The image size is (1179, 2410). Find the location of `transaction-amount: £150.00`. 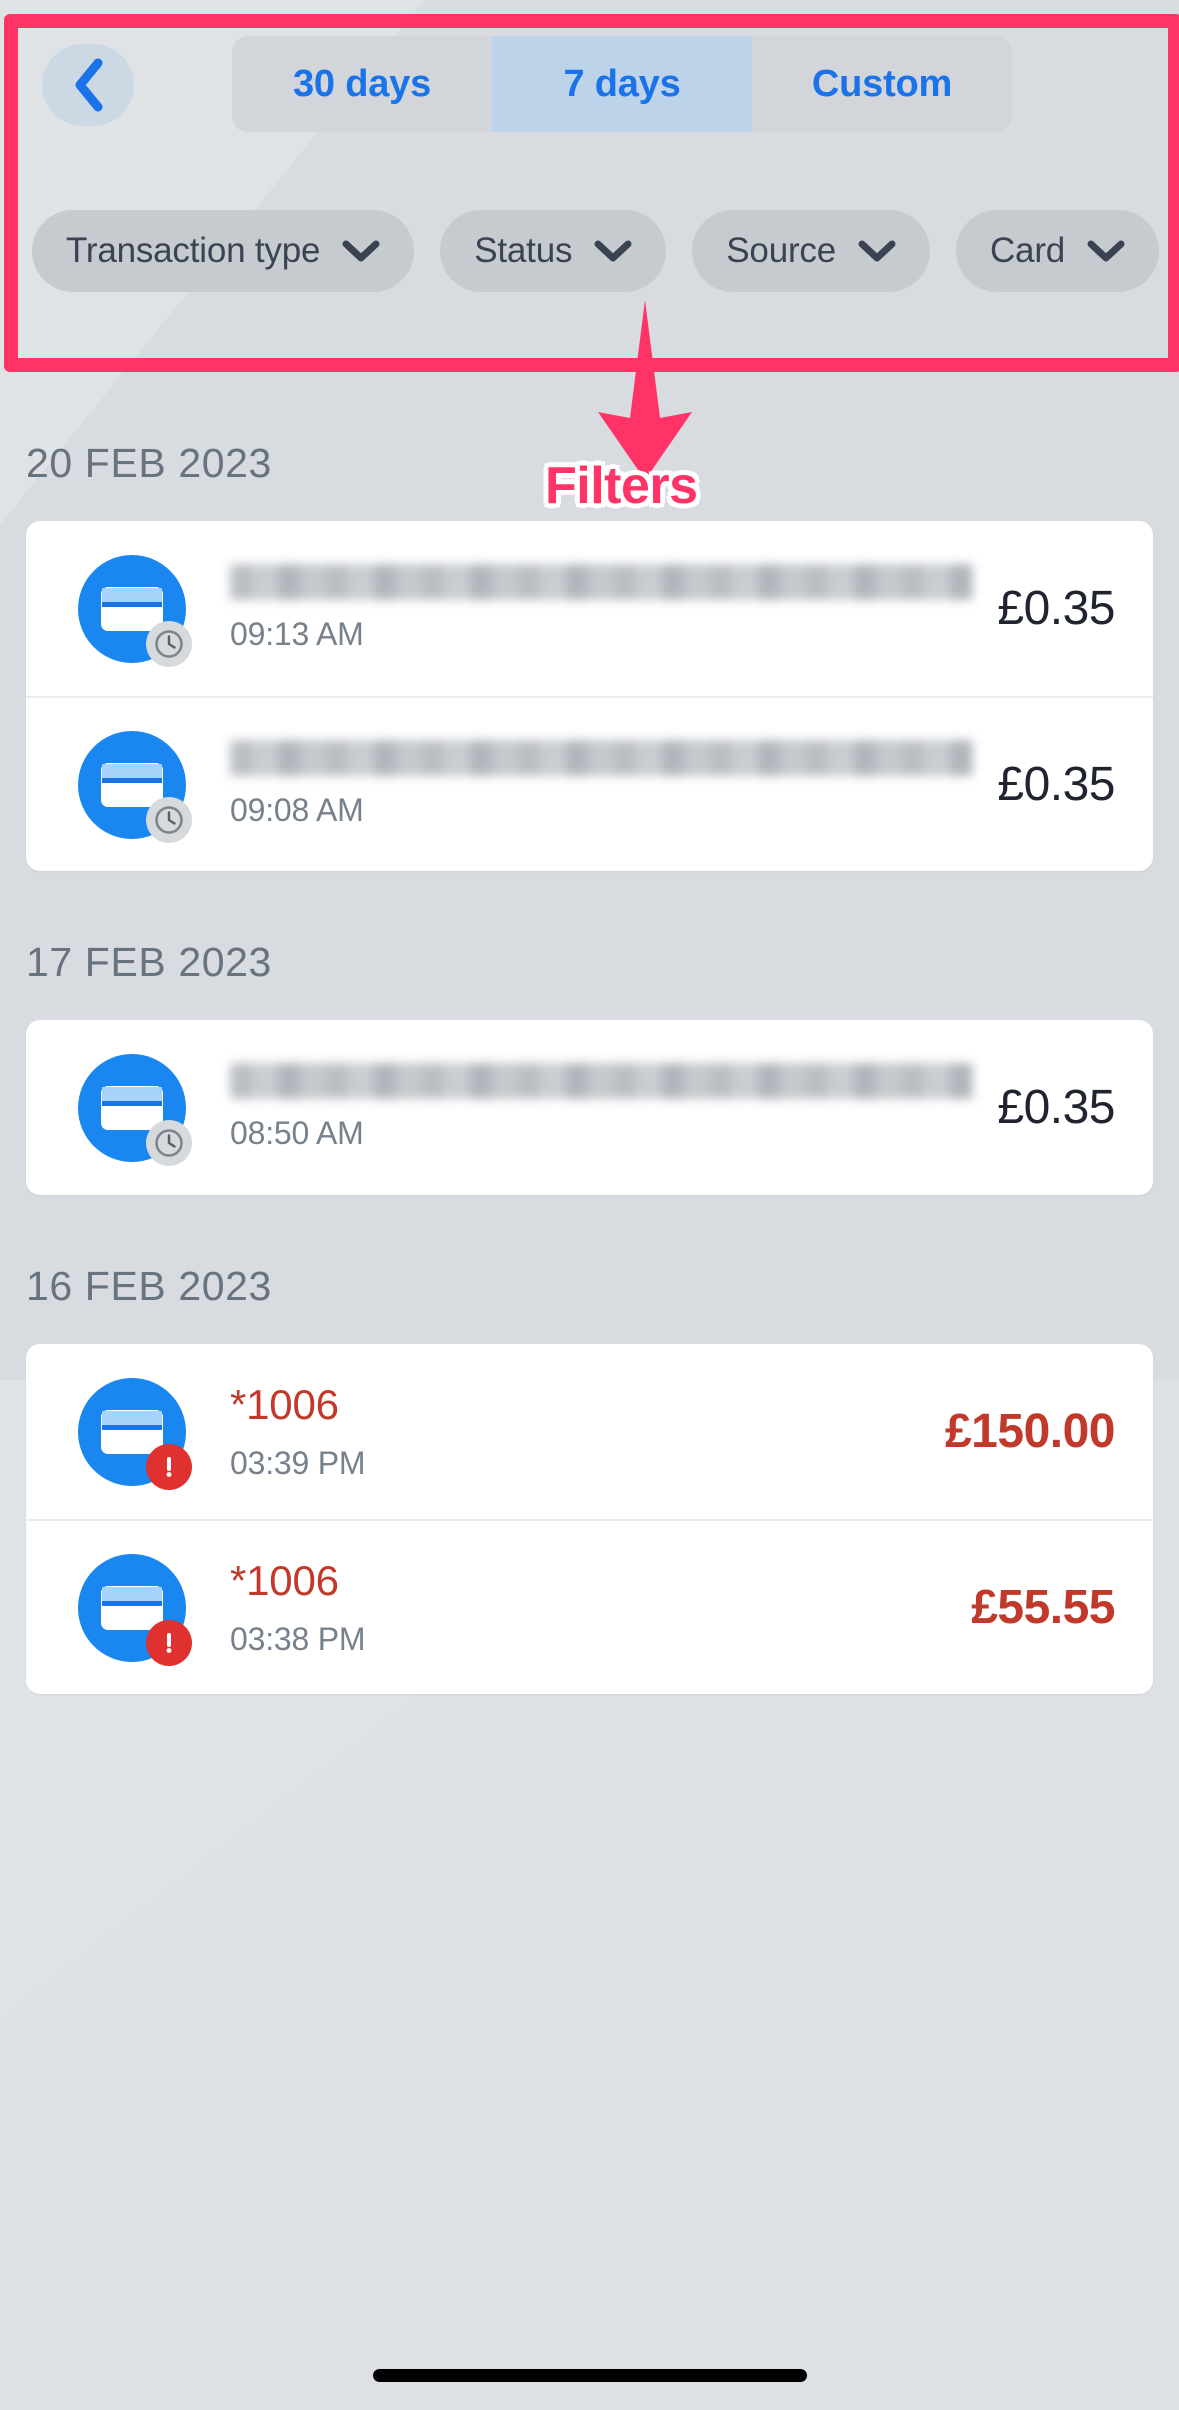

transaction-amount: £150.00 is located at coordinates (1030, 1431).